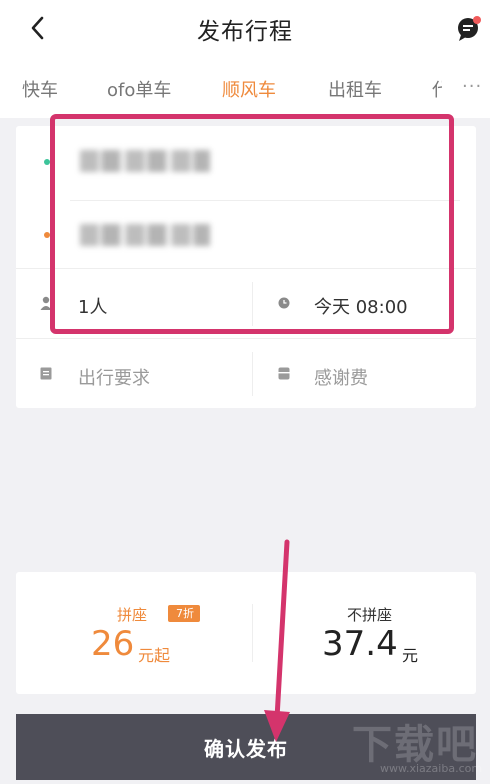  What do you see at coordinates (184, 613) in the screenshot?
I see `discount-badge: 7折` at bounding box center [184, 613].